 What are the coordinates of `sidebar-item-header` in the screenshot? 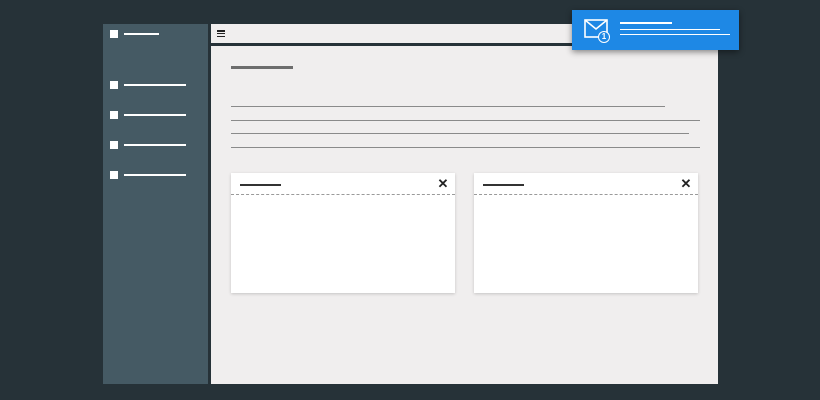 It's located at (134, 34).